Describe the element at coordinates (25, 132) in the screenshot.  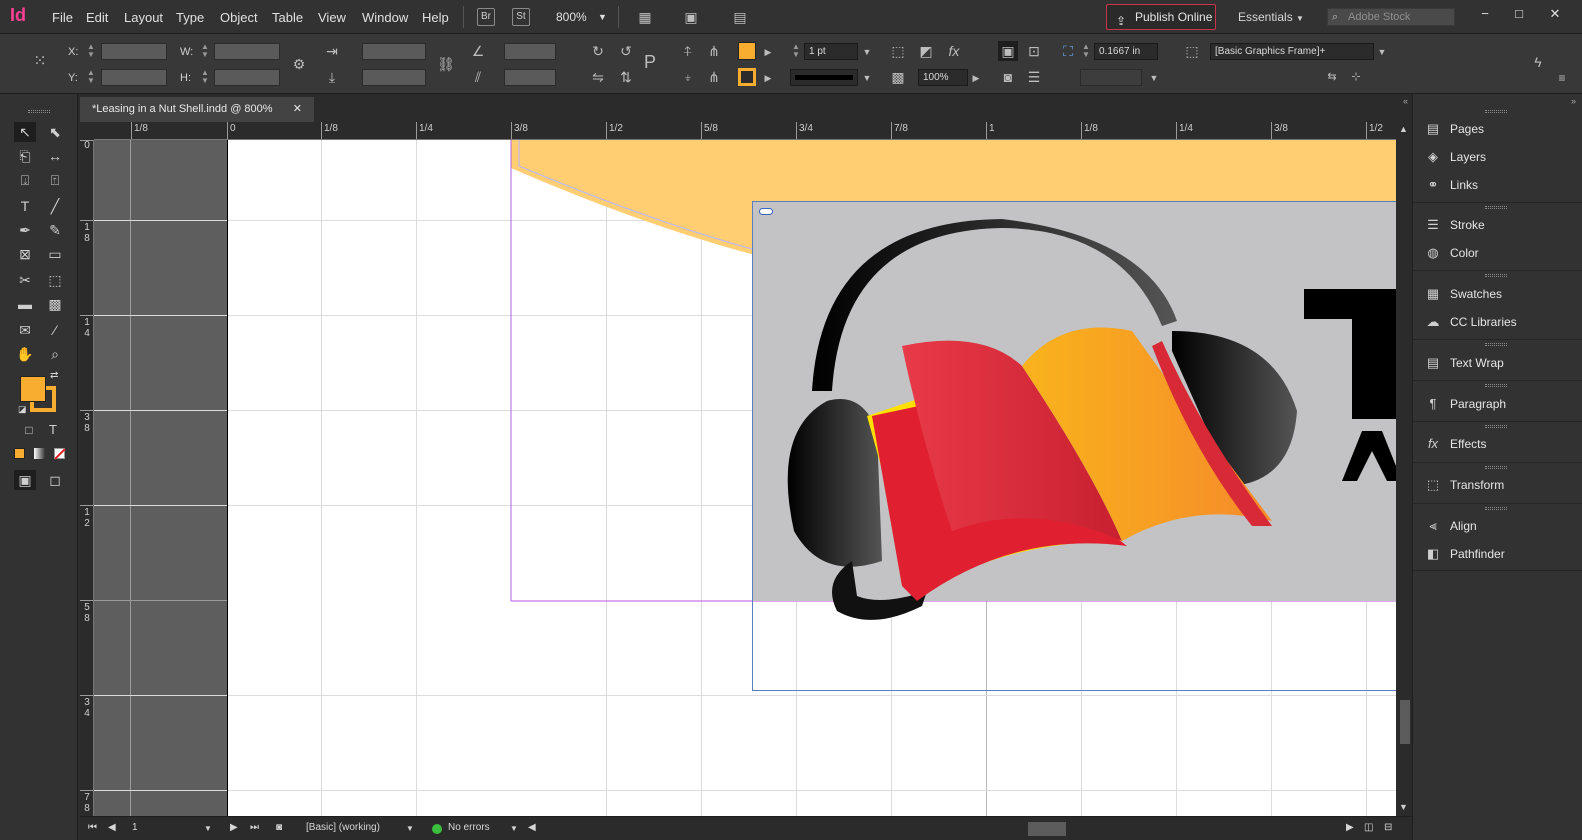
I see `selection-tool-icon: ↖` at that location.